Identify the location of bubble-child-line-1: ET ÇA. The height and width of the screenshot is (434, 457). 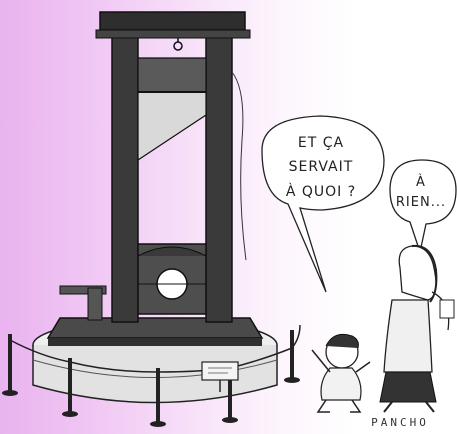
(321, 143).